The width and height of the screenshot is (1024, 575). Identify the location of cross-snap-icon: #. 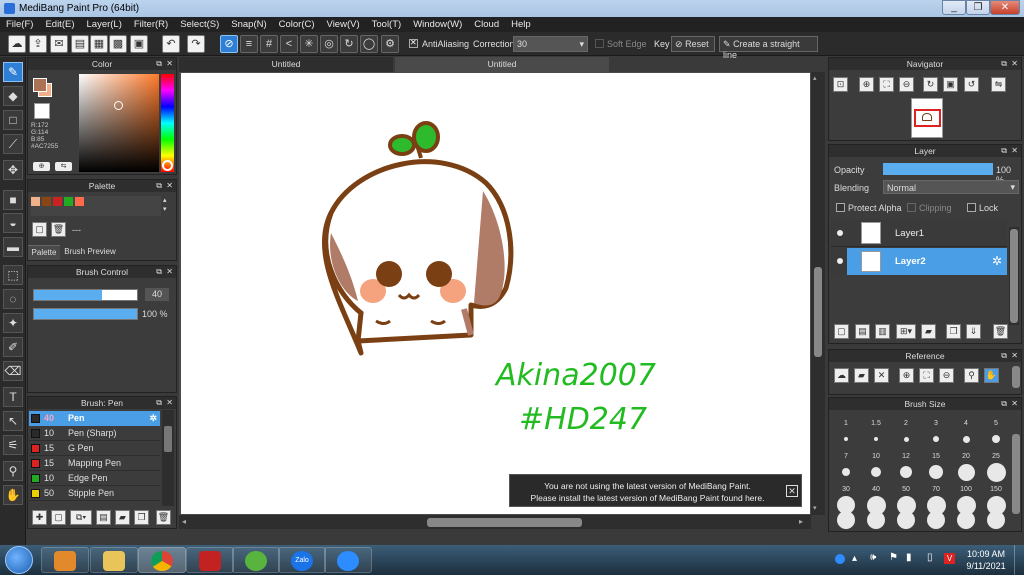
(269, 44).